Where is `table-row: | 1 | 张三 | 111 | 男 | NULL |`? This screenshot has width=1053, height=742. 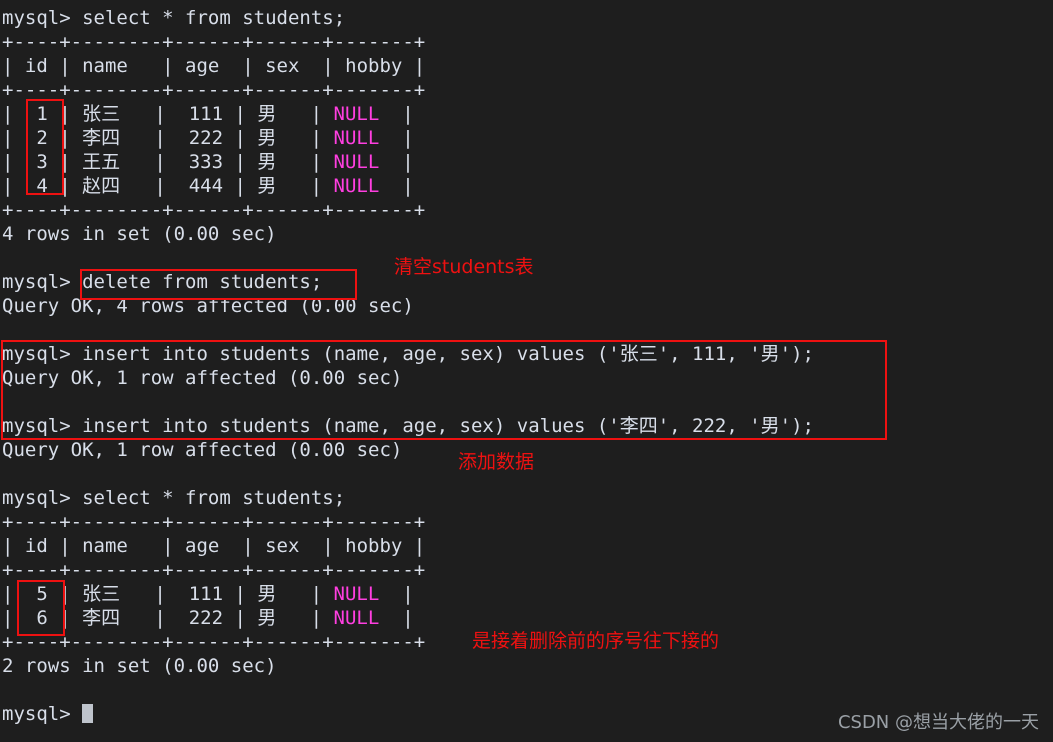
table-row: | 1 | 张三 | 111 | 男 | NULL | is located at coordinates (527, 114).